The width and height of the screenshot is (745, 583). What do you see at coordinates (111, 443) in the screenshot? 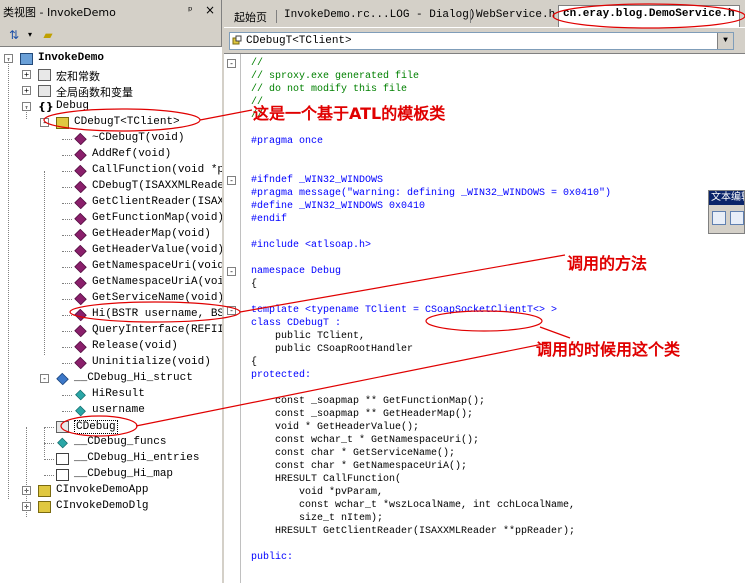
I see `tree-item: __CDebug_funcs` at bounding box center [111, 443].